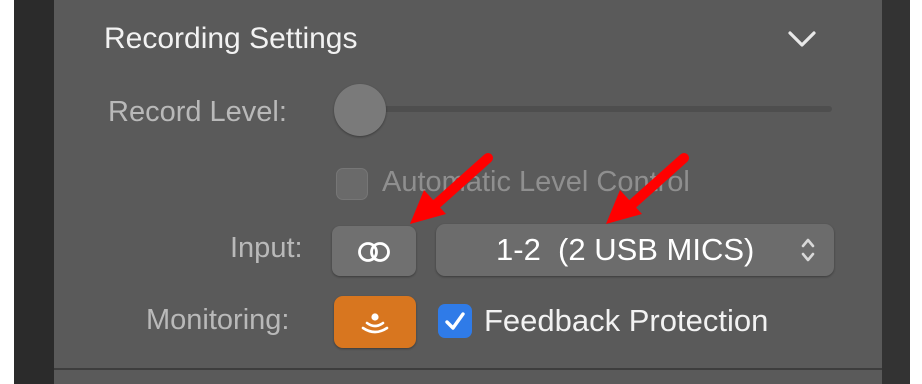  What do you see at coordinates (218, 320) in the screenshot?
I see `monitoring-label: Monitoring:` at bounding box center [218, 320].